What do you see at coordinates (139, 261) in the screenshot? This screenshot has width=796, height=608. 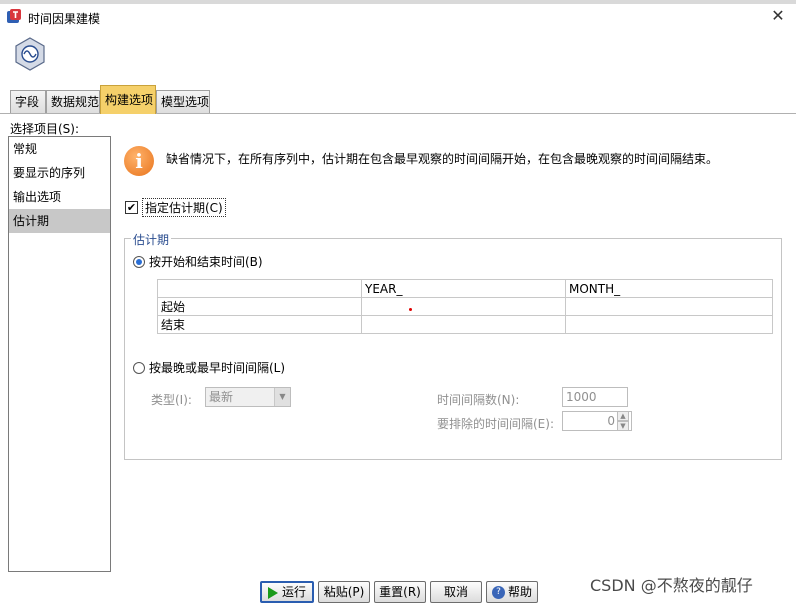 I see `start-end-radio` at bounding box center [139, 261].